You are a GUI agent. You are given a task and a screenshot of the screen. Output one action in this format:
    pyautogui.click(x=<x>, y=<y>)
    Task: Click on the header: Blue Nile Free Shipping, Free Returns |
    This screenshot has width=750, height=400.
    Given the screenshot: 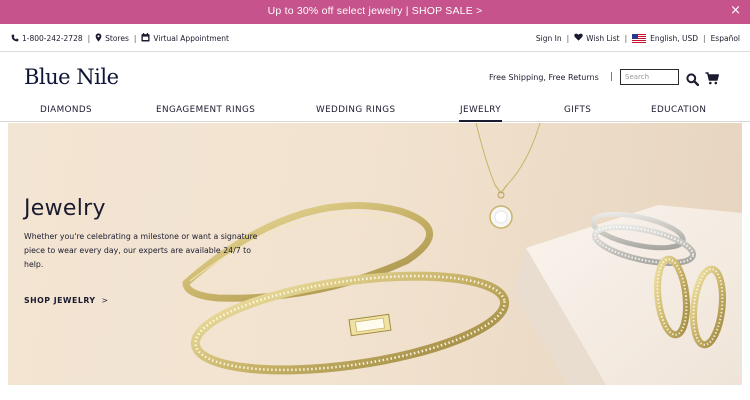 What is the action you would take?
    pyautogui.click(x=375, y=75)
    